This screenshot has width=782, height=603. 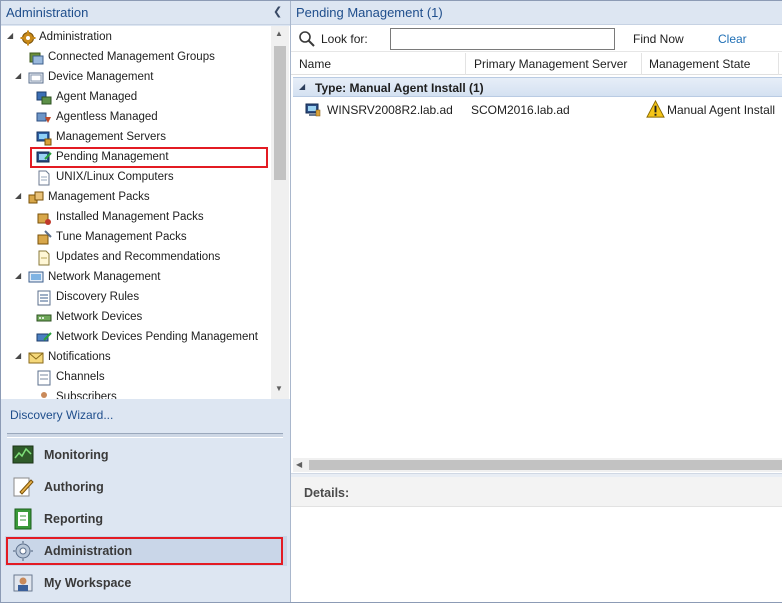 What do you see at coordinates (136, 98) in the screenshot?
I see `tree-item-agent-managed: Agent Managed` at bounding box center [136, 98].